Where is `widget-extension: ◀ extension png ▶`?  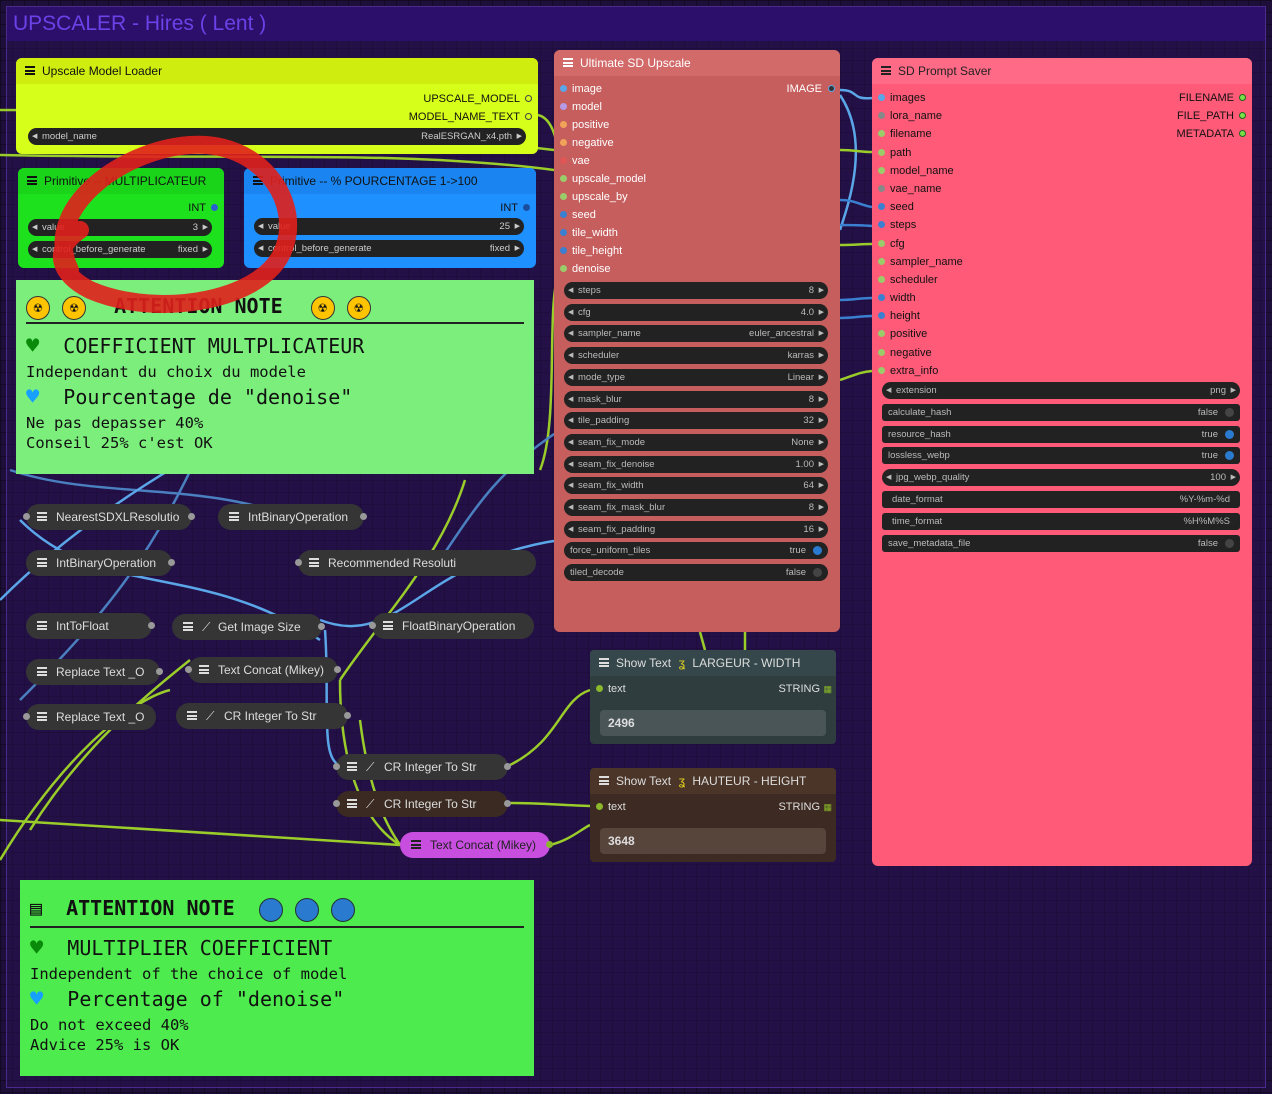
widget-extension: ◀ extension png ▶ is located at coordinates (1061, 390).